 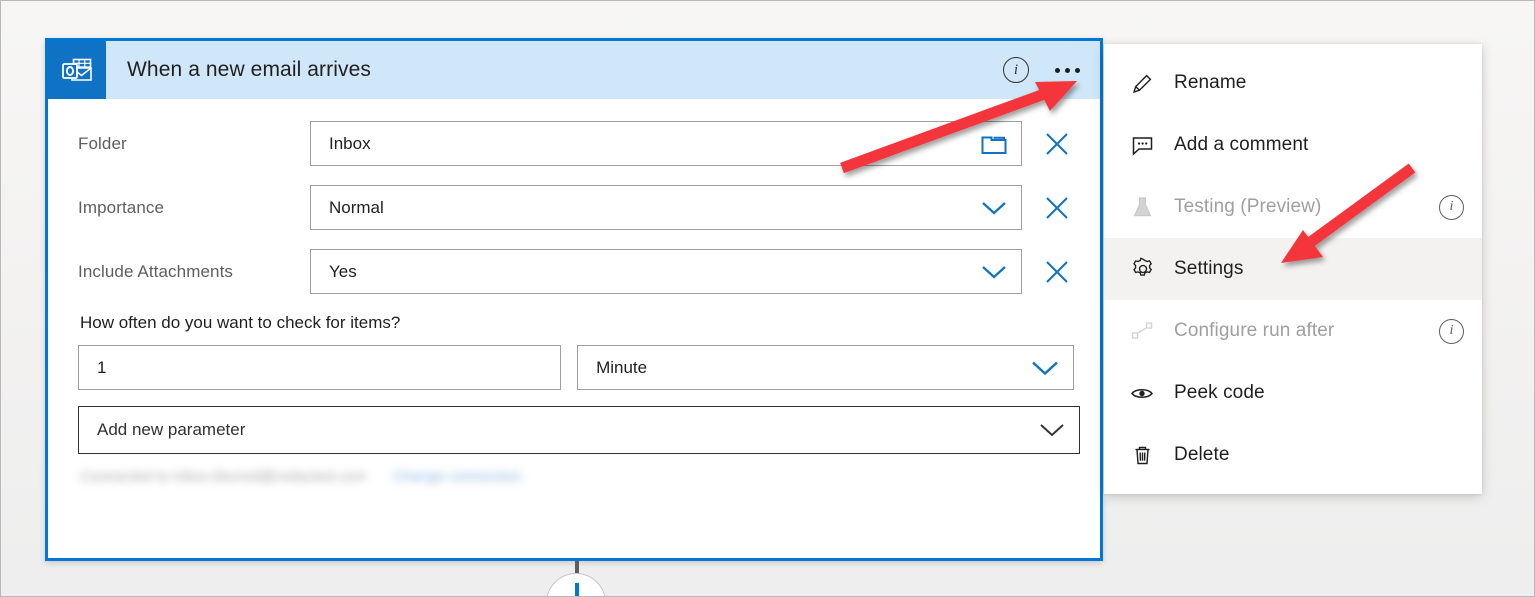 What do you see at coordinates (622, 367) in the screenshot?
I see `frequency-unit-value: Minute` at bounding box center [622, 367].